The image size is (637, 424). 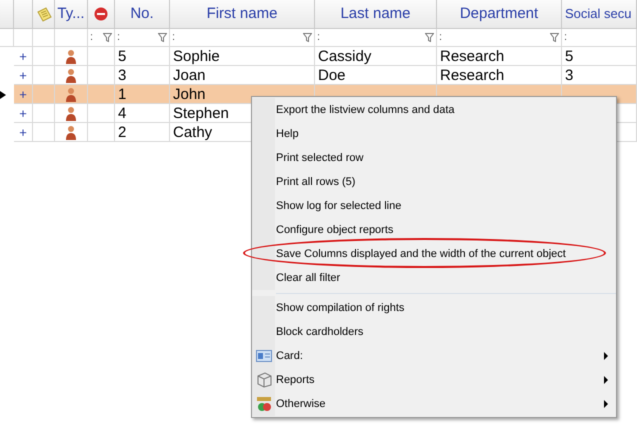 What do you see at coordinates (3, 95) in the screenshot?
I see `row-pointer-icon` at bounding box center [3, 95].